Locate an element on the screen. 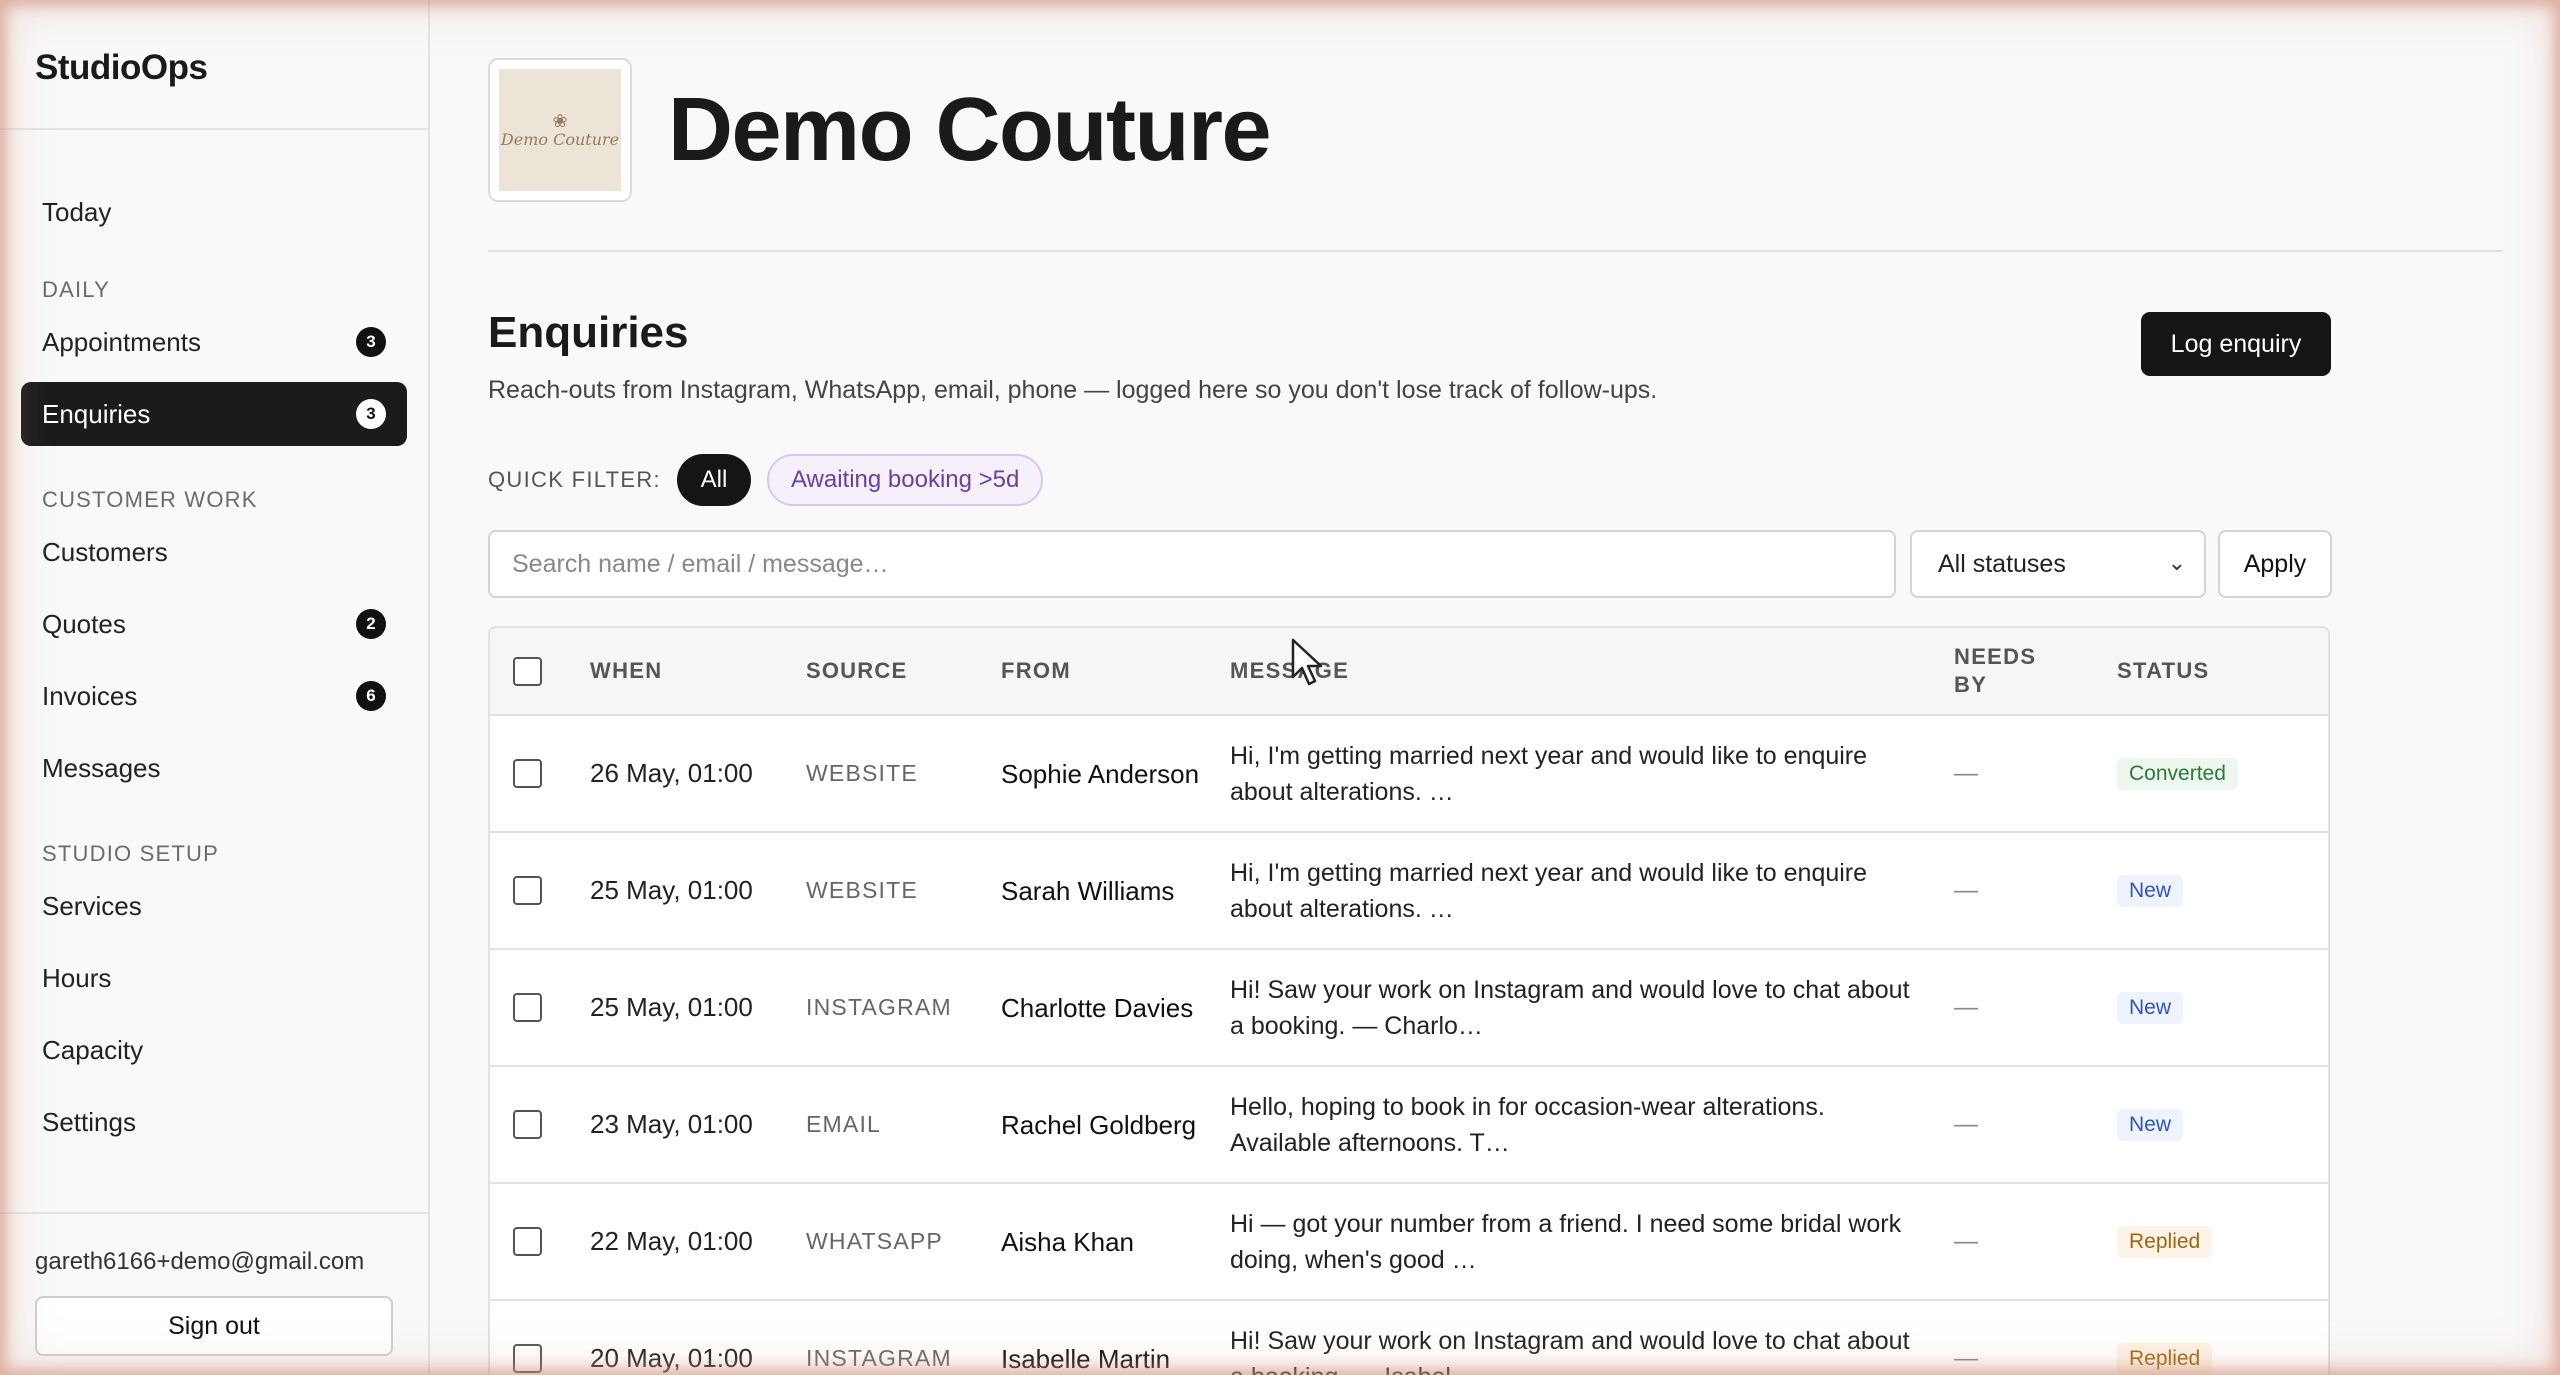  status-badge: Converted is located at coordinates (2177, 773).